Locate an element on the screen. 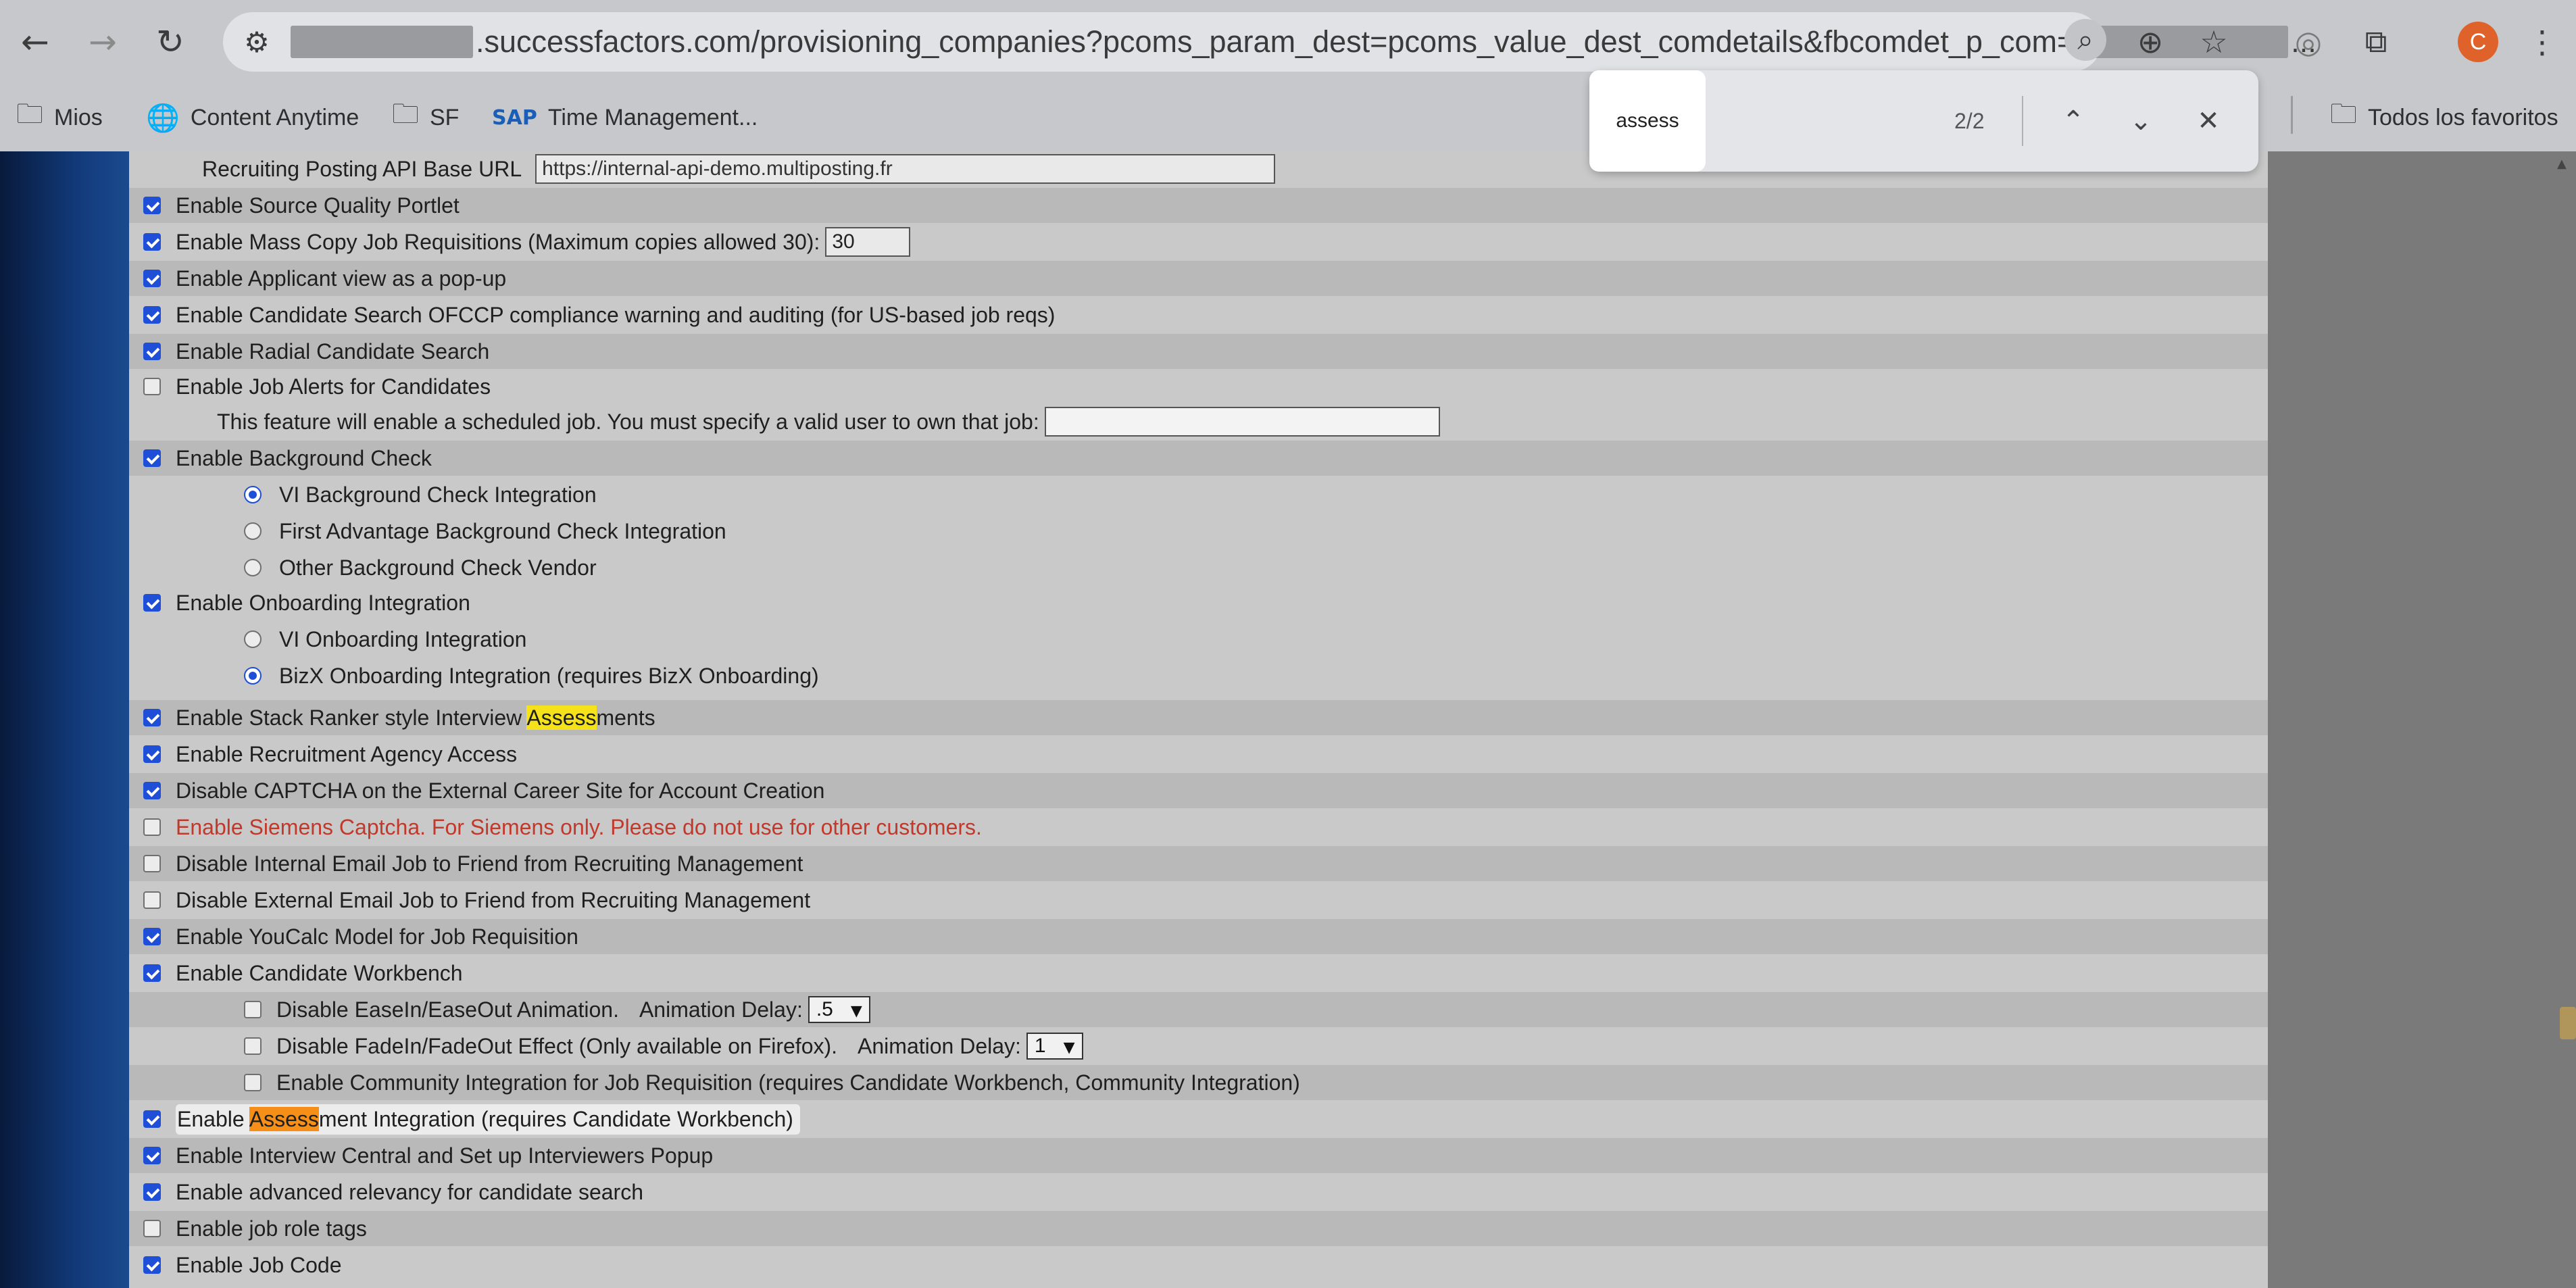 This screenshot has height=1288, width=2576. menu-icon: ⋮ is located at coordinates (2542, 42).